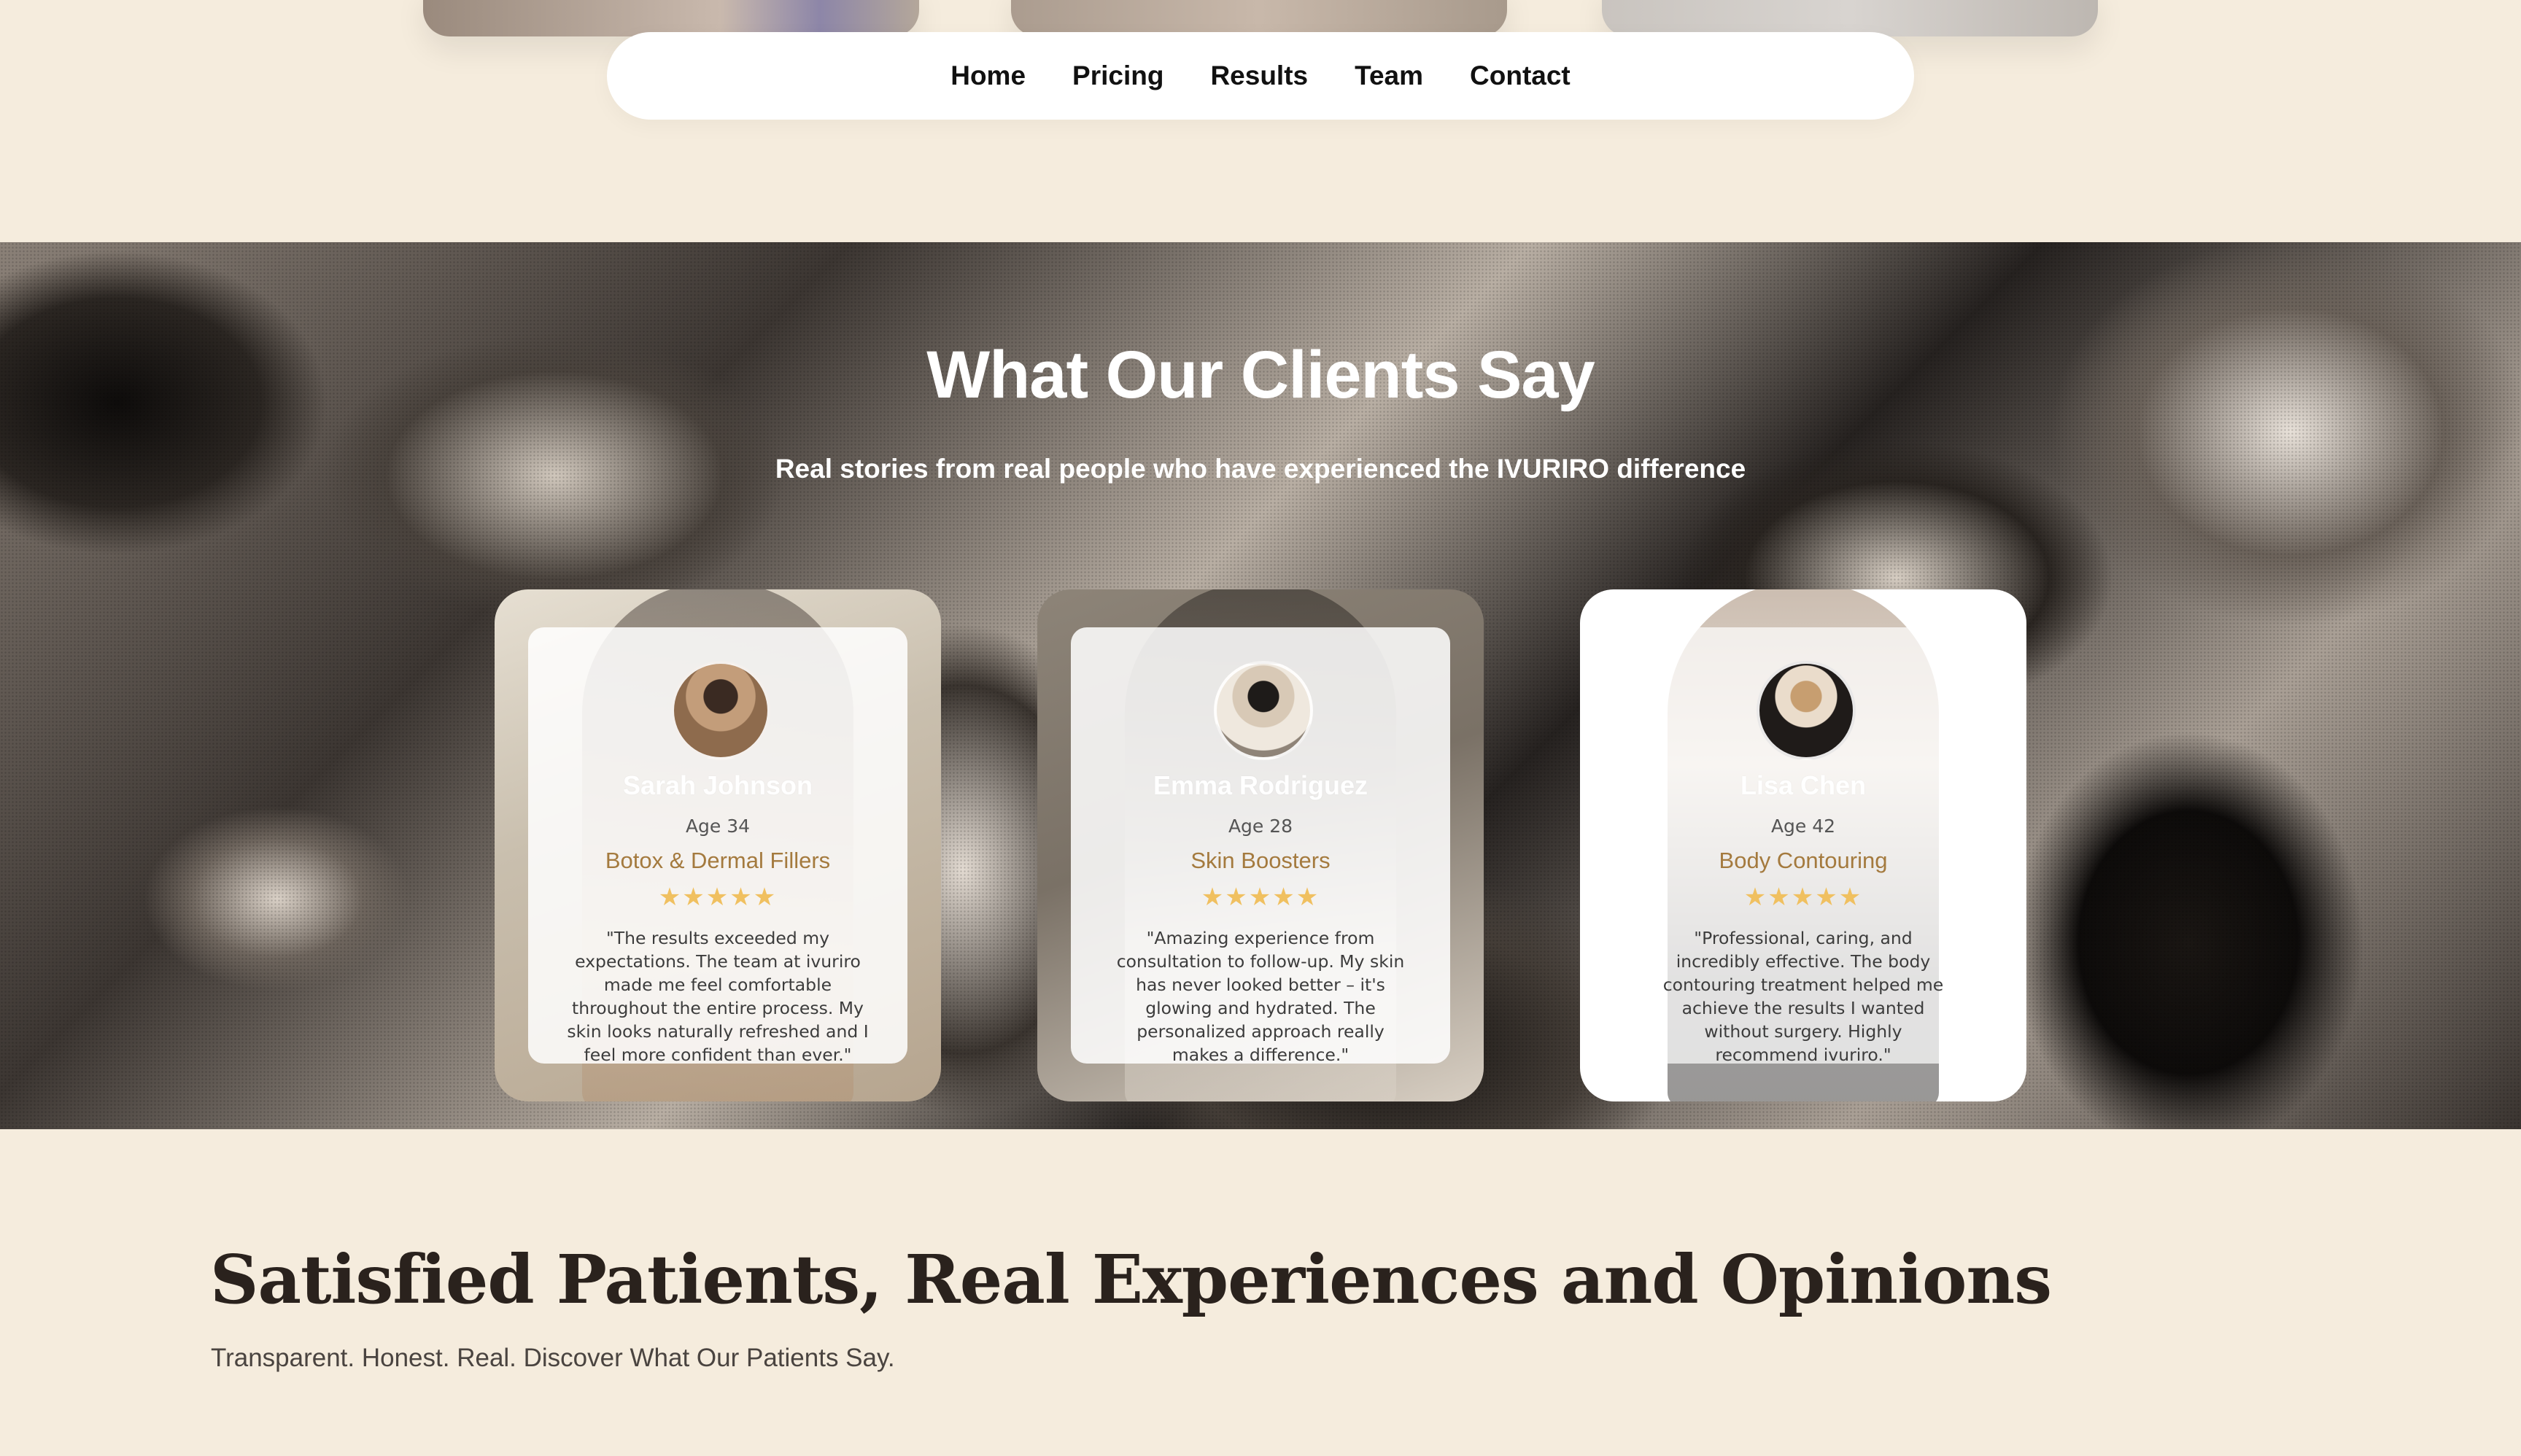  What do you see at coordinates (1521, 76) in the screenshot?
I see `nav-contact-link: Contact` at bounding box center [1521, 76].